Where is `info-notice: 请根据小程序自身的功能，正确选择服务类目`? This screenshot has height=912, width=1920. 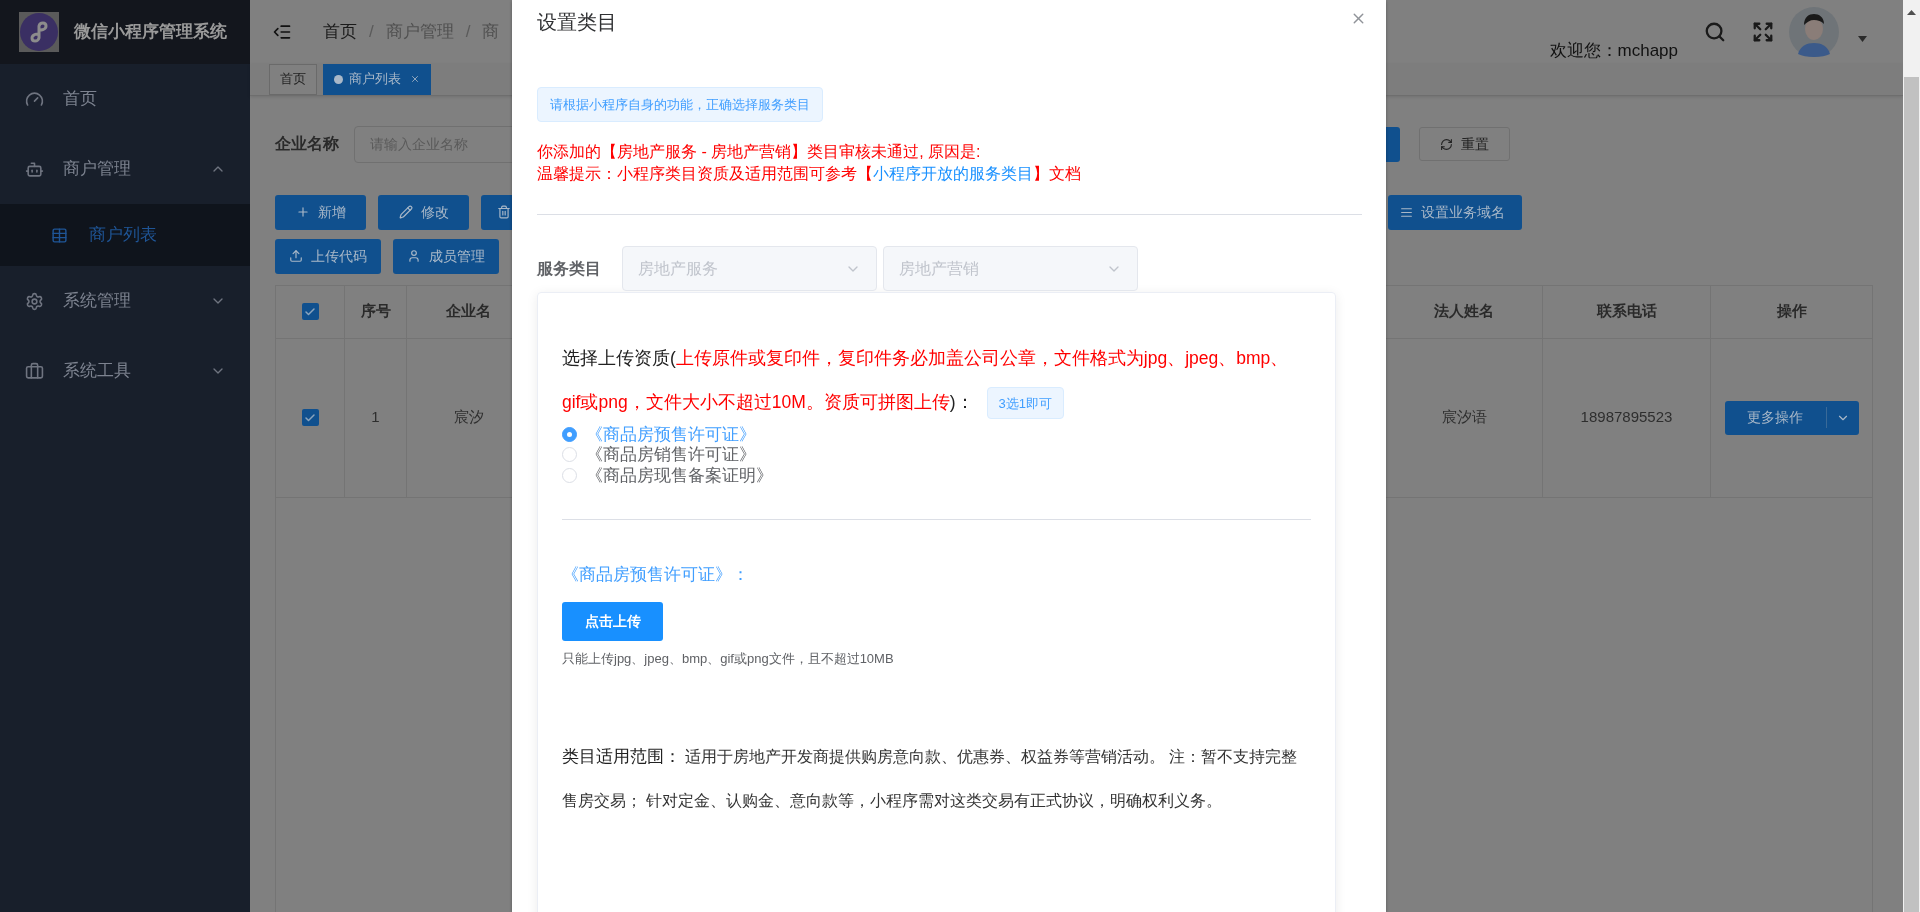 info-notice: 请根据小程序自身的功能，正确选择服务类目 is located at coordinates (680, 104).